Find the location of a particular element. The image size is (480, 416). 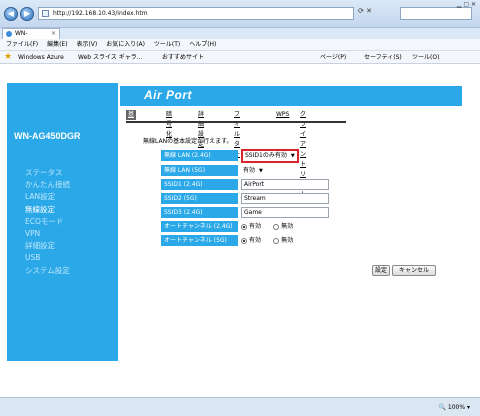

ssid1-input is located at coordinates (285, 184).